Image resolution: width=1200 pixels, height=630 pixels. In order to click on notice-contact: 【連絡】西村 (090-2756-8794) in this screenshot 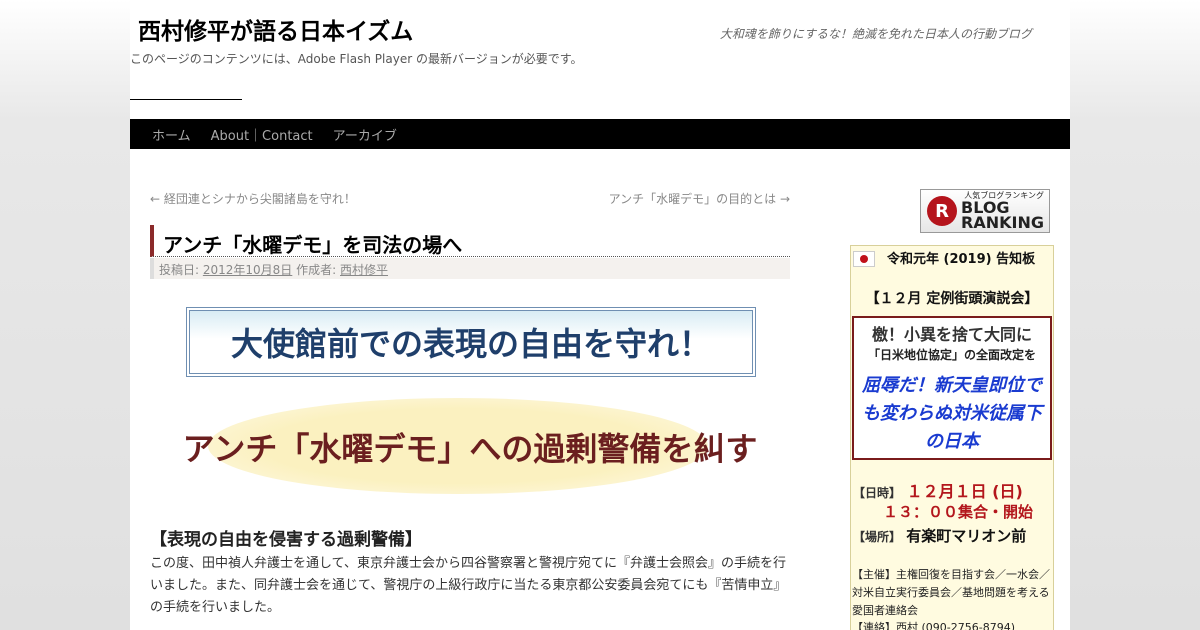, I will do `click(934, 625)`.